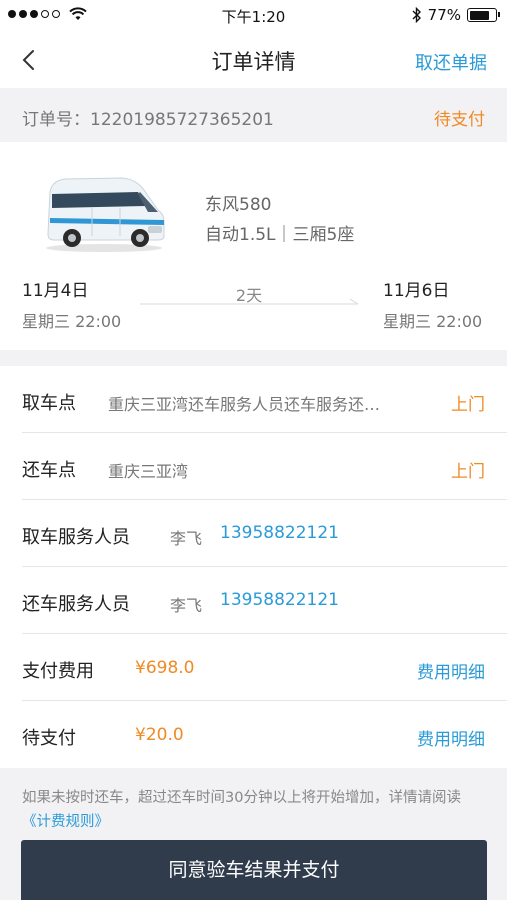 The image size is (507, 900). Describe the element at coordinates (451, 670) in the screenshot. I see `paid-fee-details-link: 费用明细` at that location.